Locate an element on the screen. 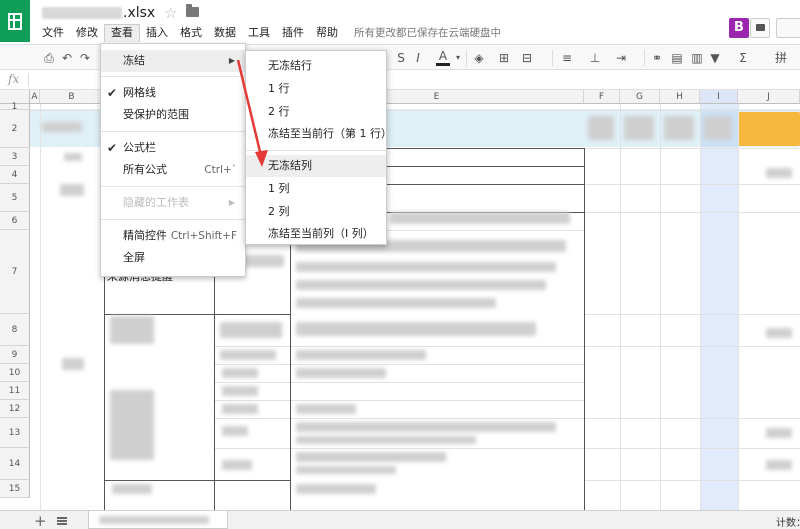 Image resolution: width=800 pixels, height=529 pixels. freeze-up-to-current-column: 冻结至当前列（I 列） is located at coordinates (316, 234).